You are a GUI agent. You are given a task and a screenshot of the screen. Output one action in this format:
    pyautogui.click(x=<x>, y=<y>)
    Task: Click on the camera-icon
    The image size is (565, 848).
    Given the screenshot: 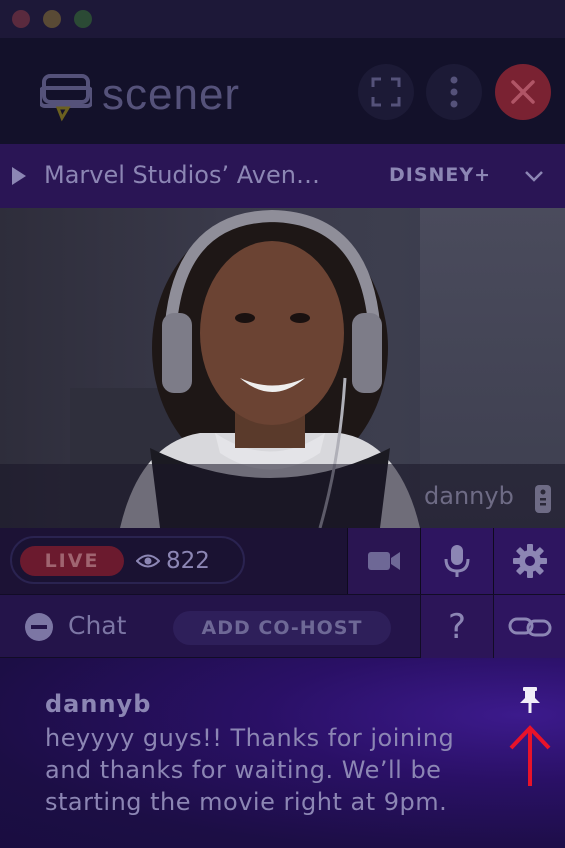 What is the action you would take?
    pyautogui.click(x=384, y=561)
    